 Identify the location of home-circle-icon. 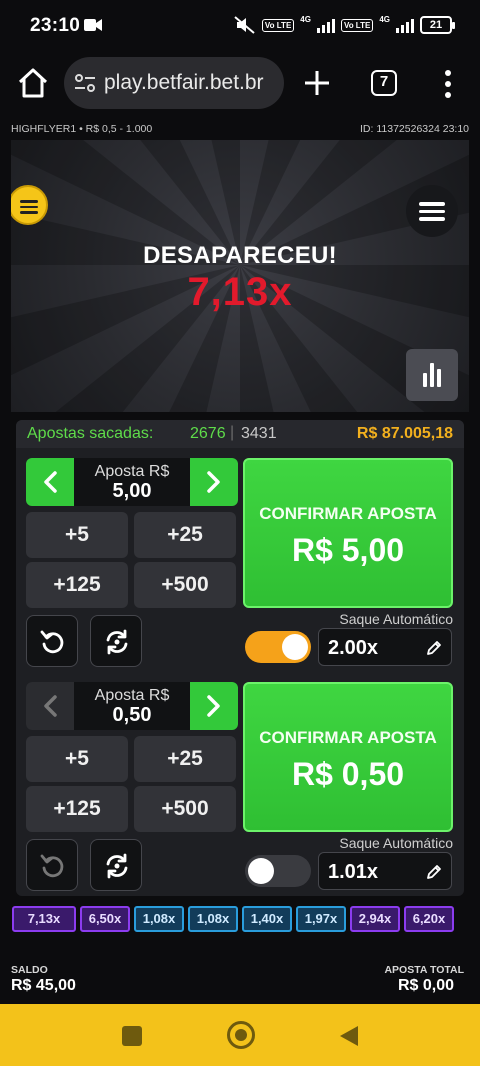
(241, 1035).